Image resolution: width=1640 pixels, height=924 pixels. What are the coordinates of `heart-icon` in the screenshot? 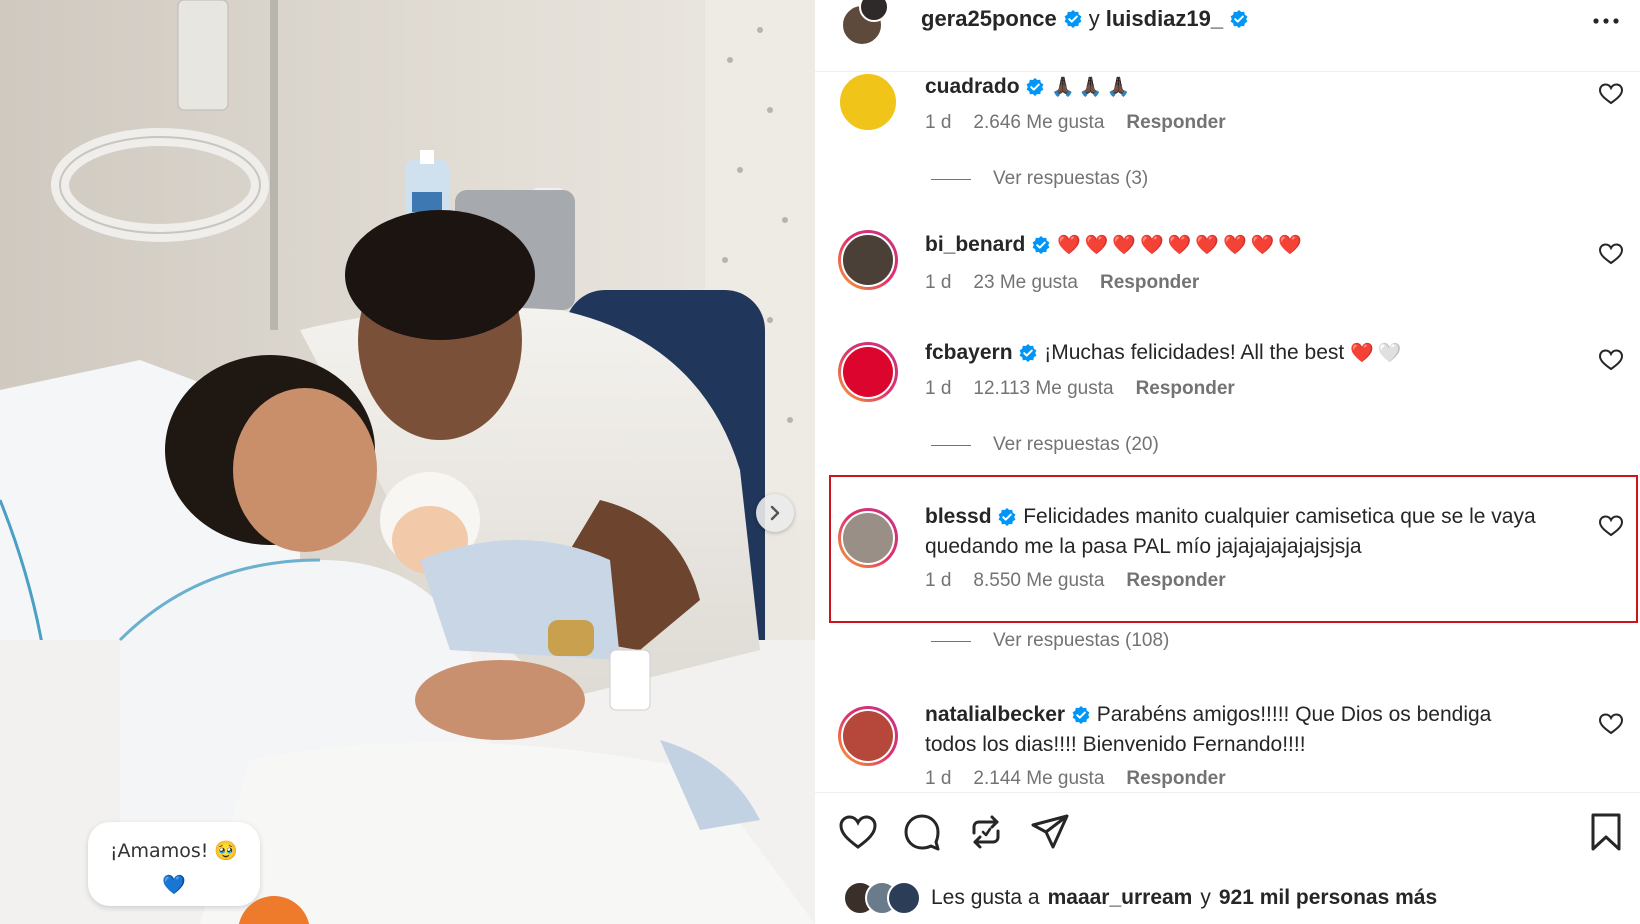 It's located at (858, 832).